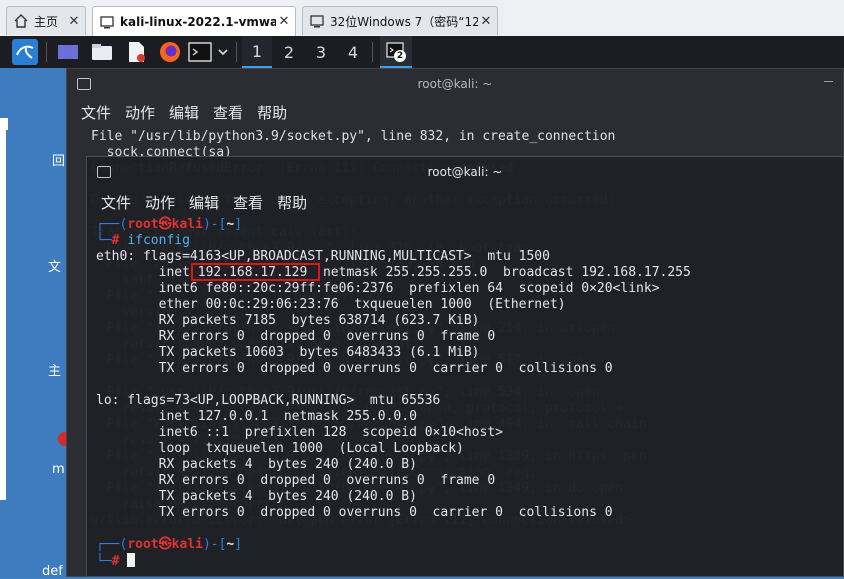 This screenshot has width=844, height=579. I want to click on output-line: RX packets 7185 bytes 638714 (623.7 KiB), so click(319, 320).